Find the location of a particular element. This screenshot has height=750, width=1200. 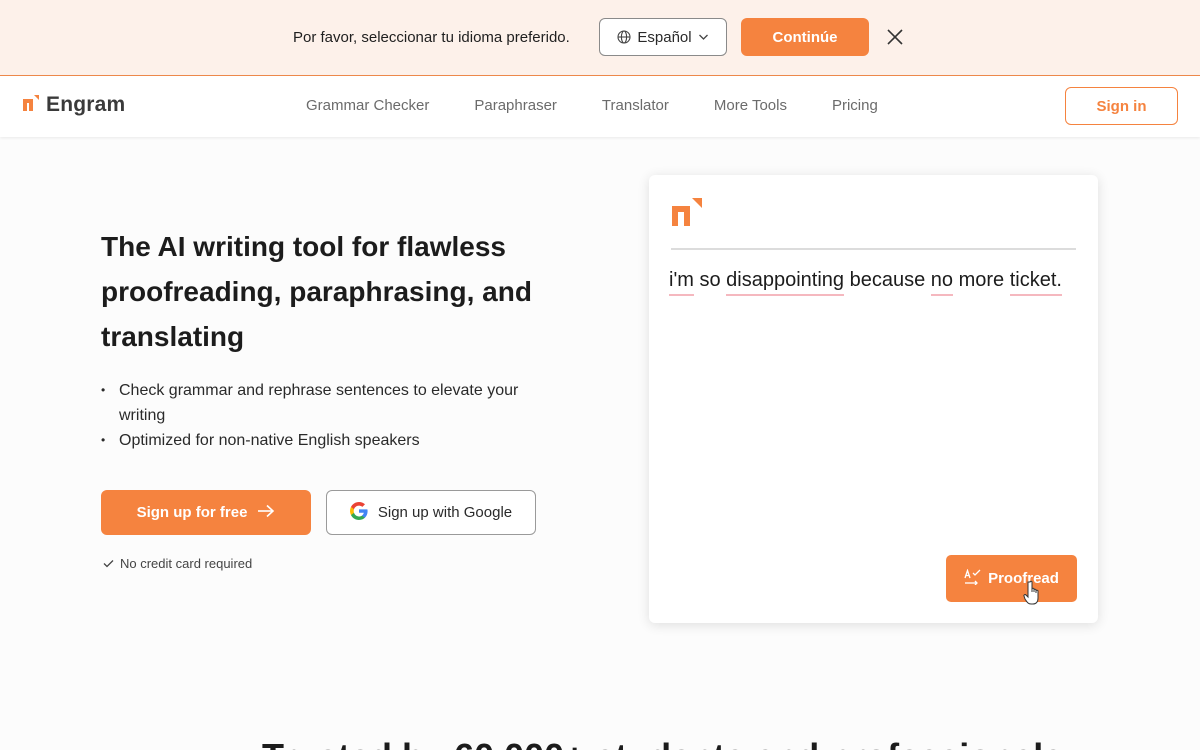

no-credit-card-text: No credit card required is located at coordinates (186, 563).